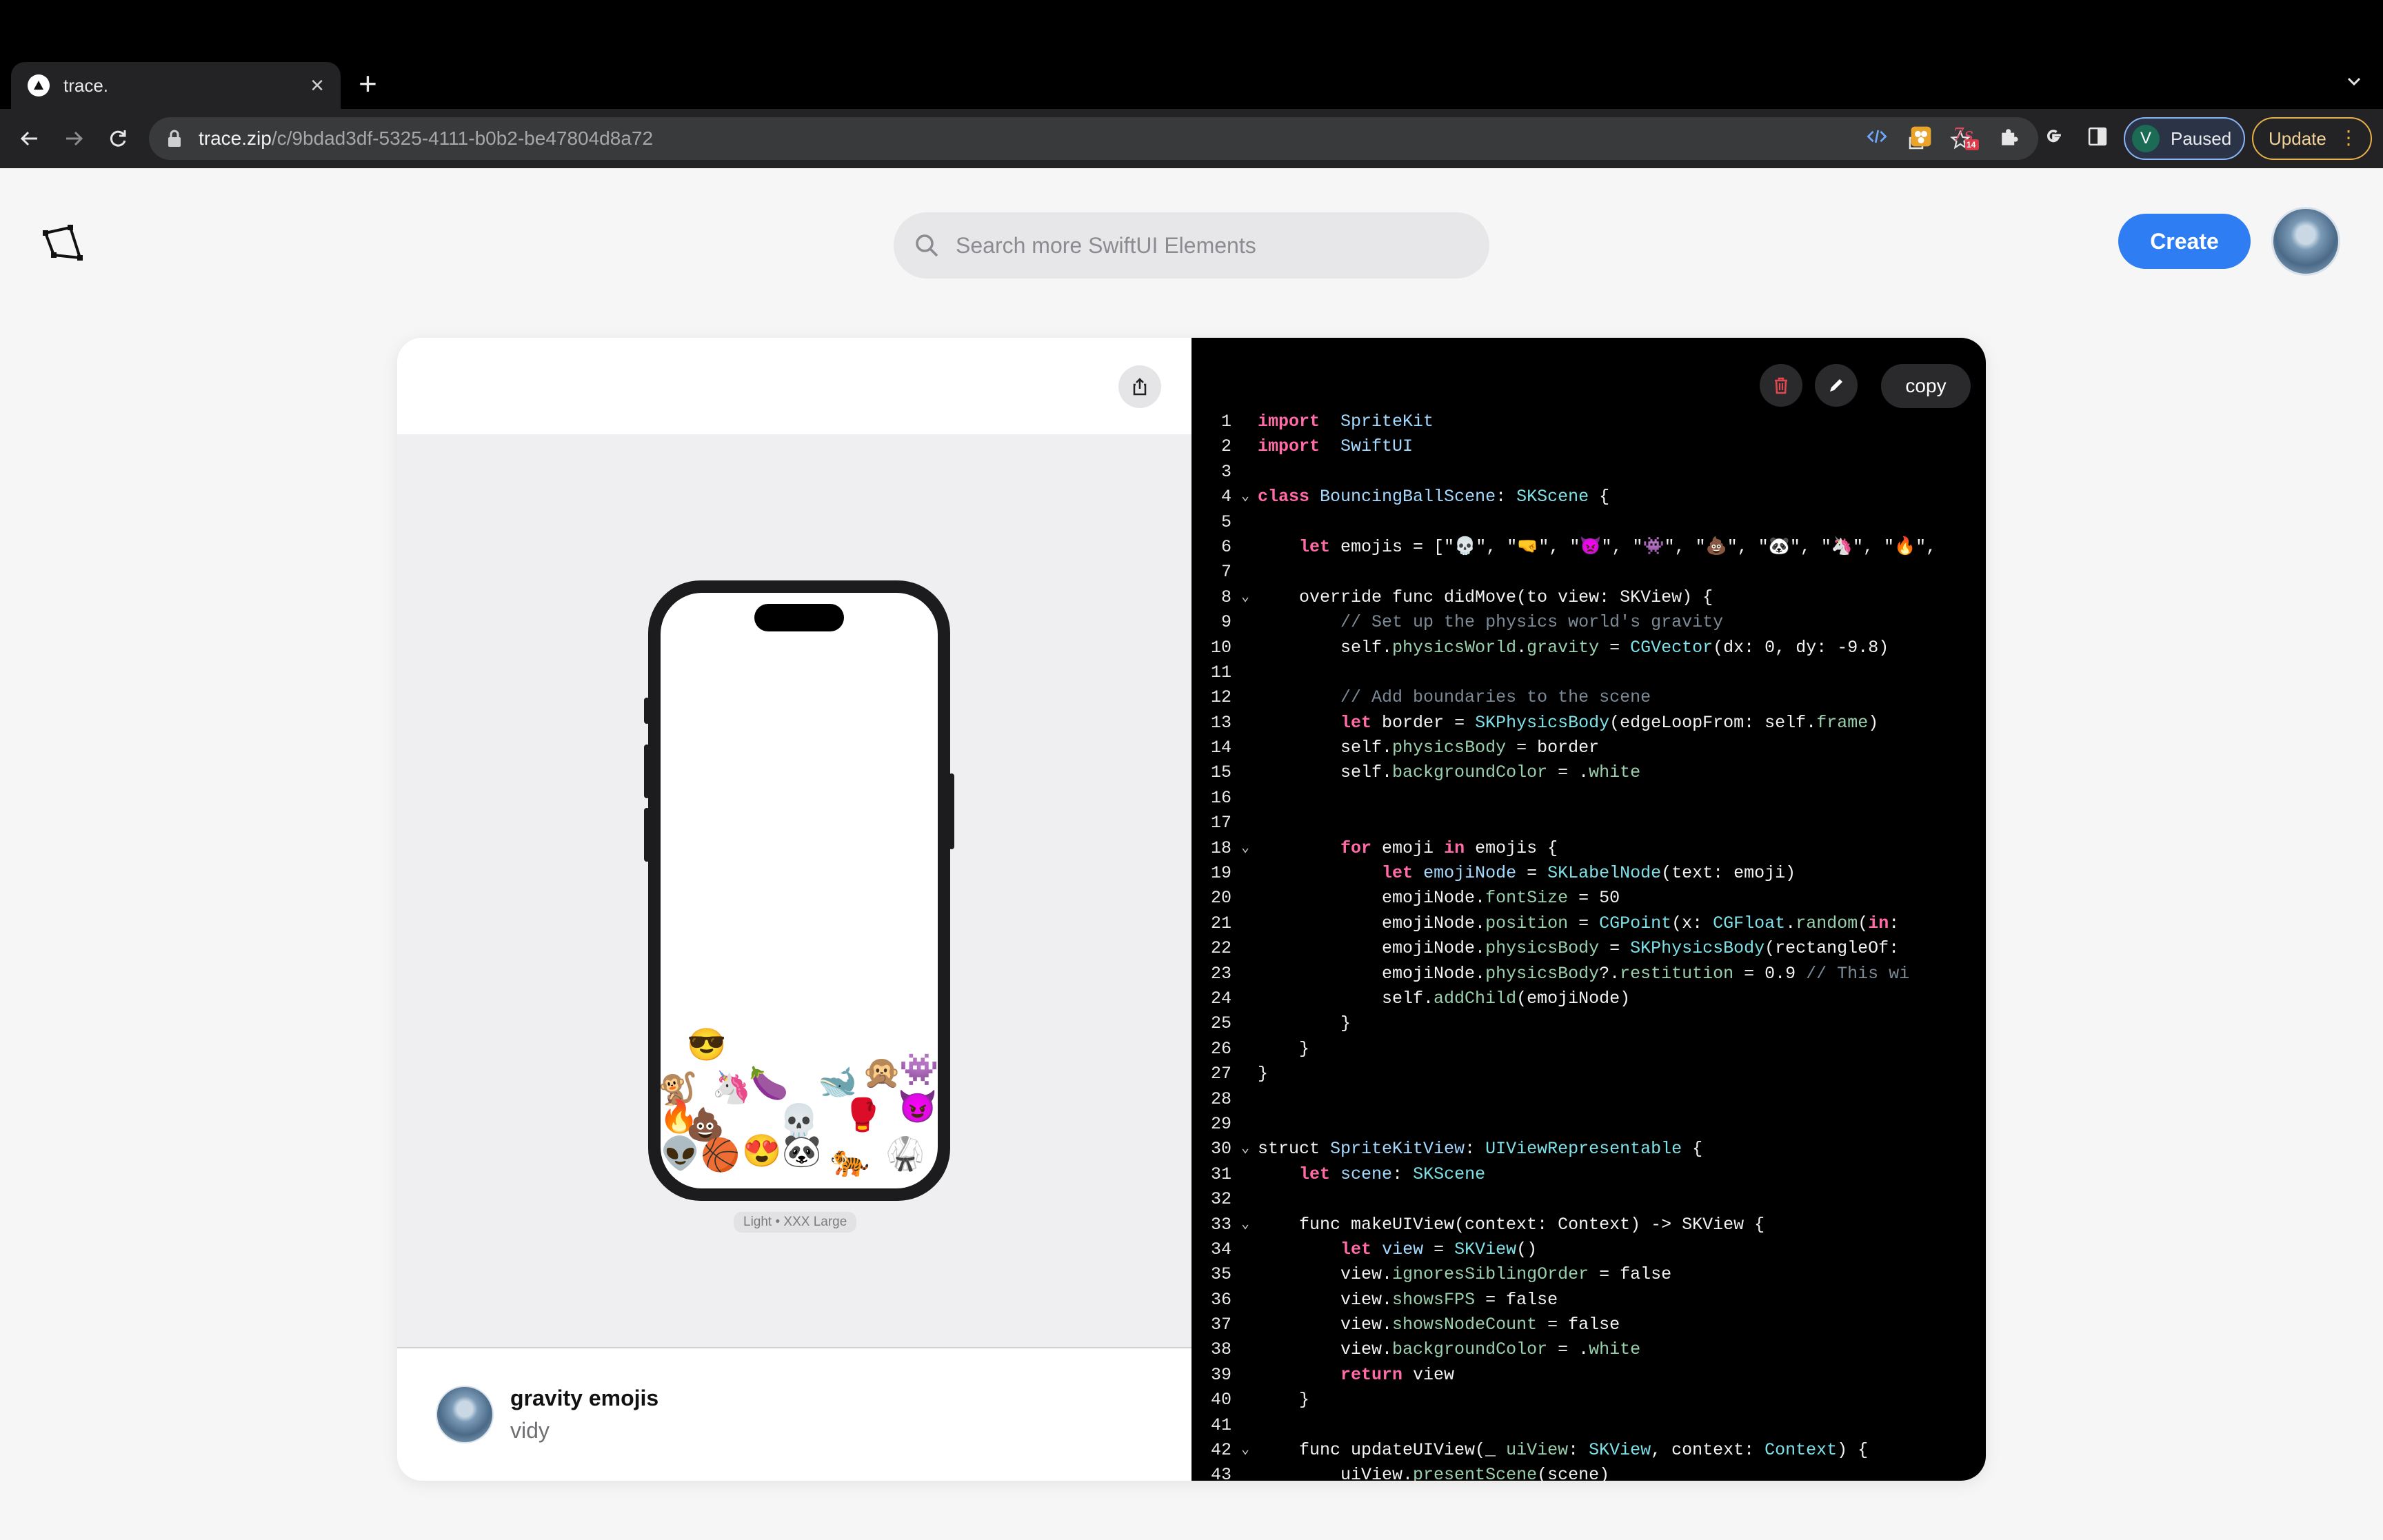 This screenshot has height=1540, width=2383. I want to click on line-number: 1, so click(1225, 422).